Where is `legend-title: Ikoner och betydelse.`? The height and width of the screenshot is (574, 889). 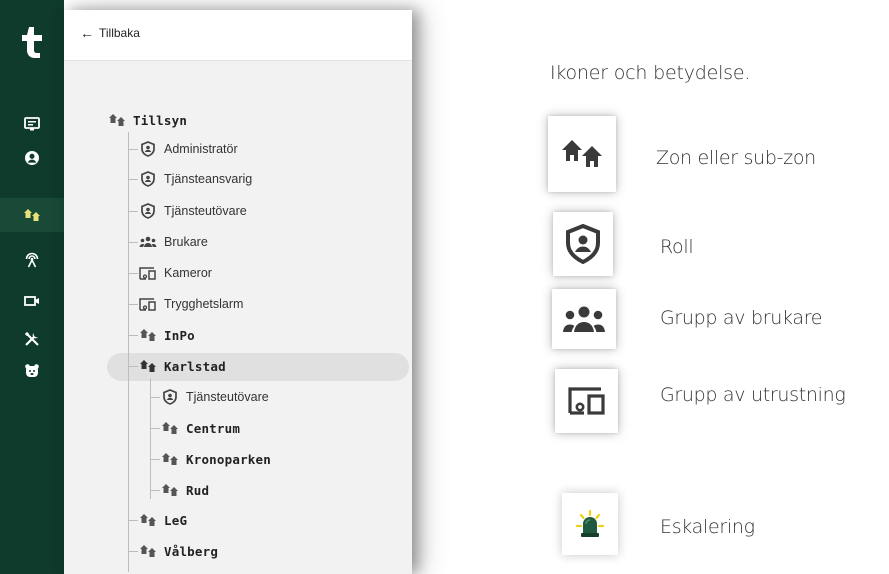
legend-title: Ikoner och betydelse. is located at coordinates (650, 73).